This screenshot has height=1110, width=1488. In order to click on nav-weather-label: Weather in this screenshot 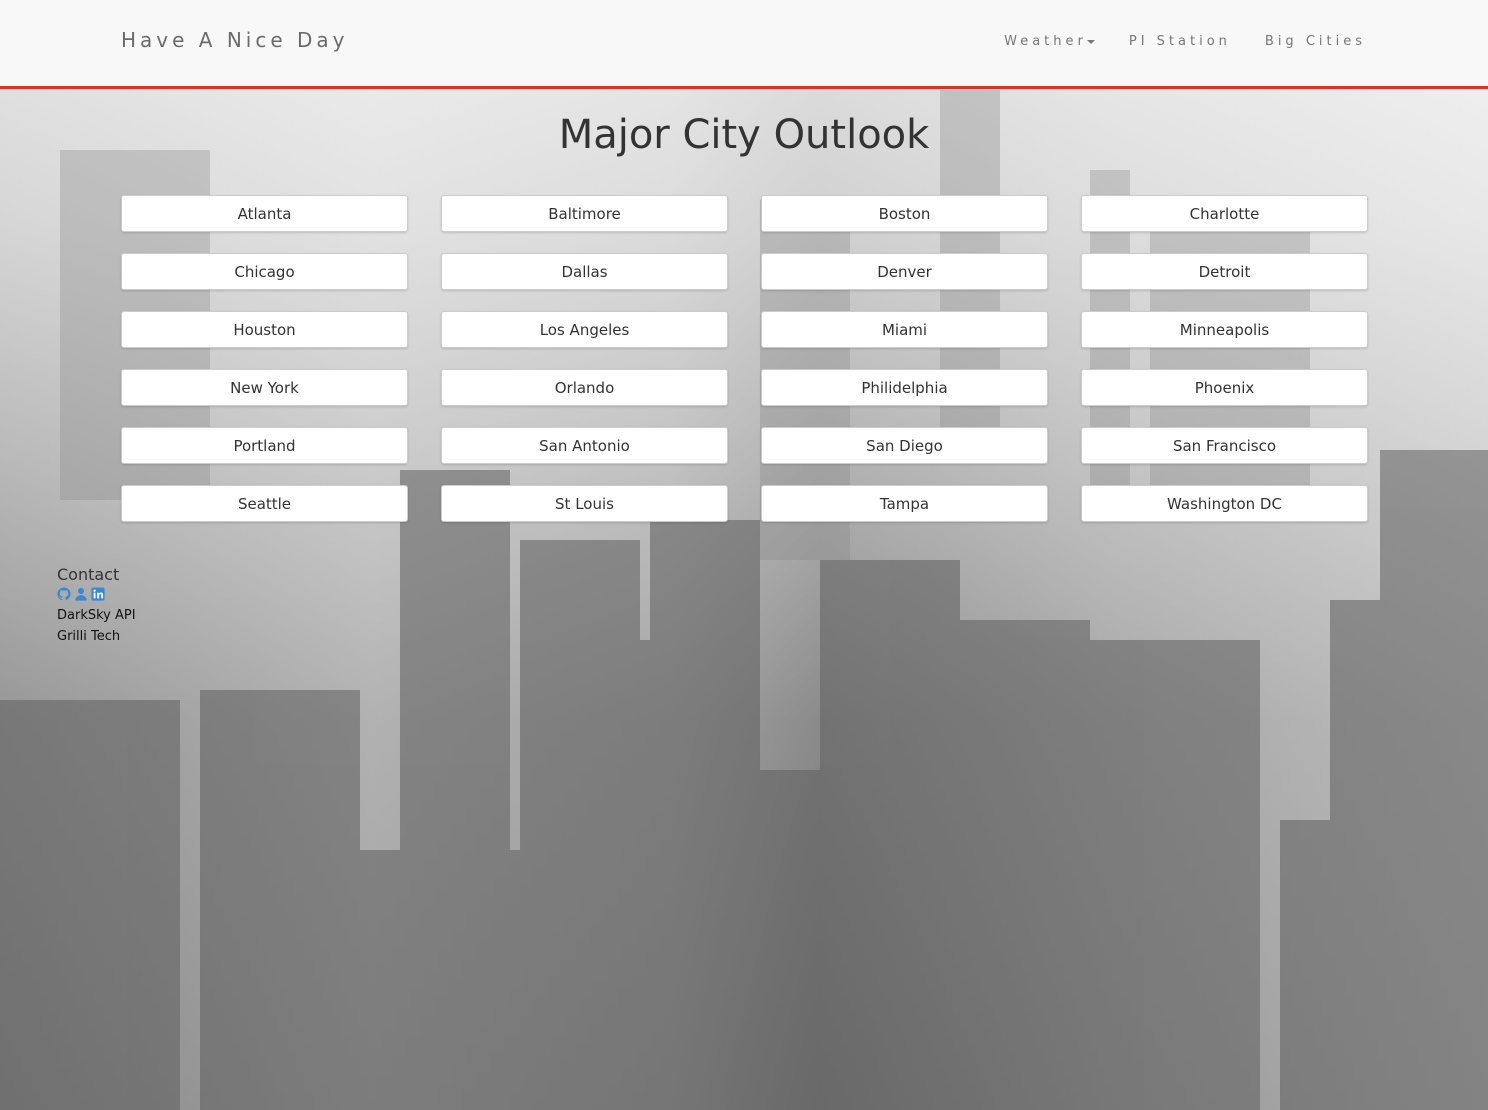, I will do `click(1045, 41)`.